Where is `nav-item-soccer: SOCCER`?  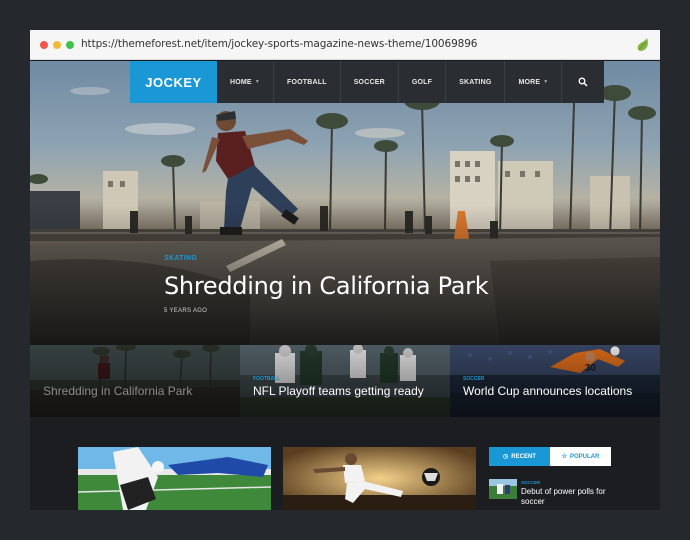 nav-item-soccer: SOCCER is located at coordinates (370, 82).